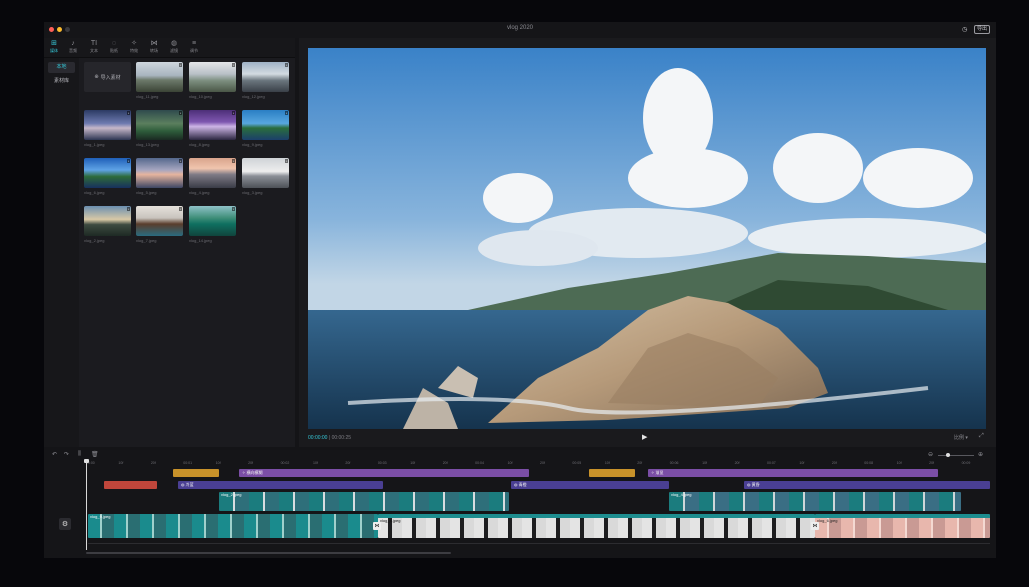 Image resolution: width=1029 pixels, height=587 pixels. What do you see at coordinates (681, 494) in the screenshot?
I see `clip-label: vlog_4.jpeg` at bounding box center [681, 494].